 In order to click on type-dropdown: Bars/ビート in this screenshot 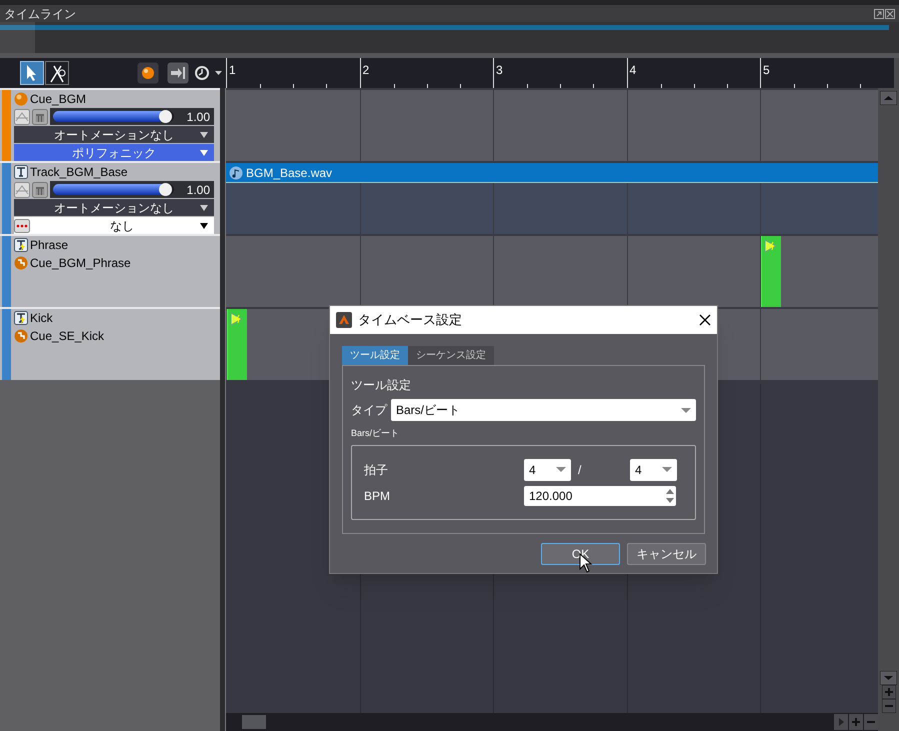, I will do `click(543, 410)`.